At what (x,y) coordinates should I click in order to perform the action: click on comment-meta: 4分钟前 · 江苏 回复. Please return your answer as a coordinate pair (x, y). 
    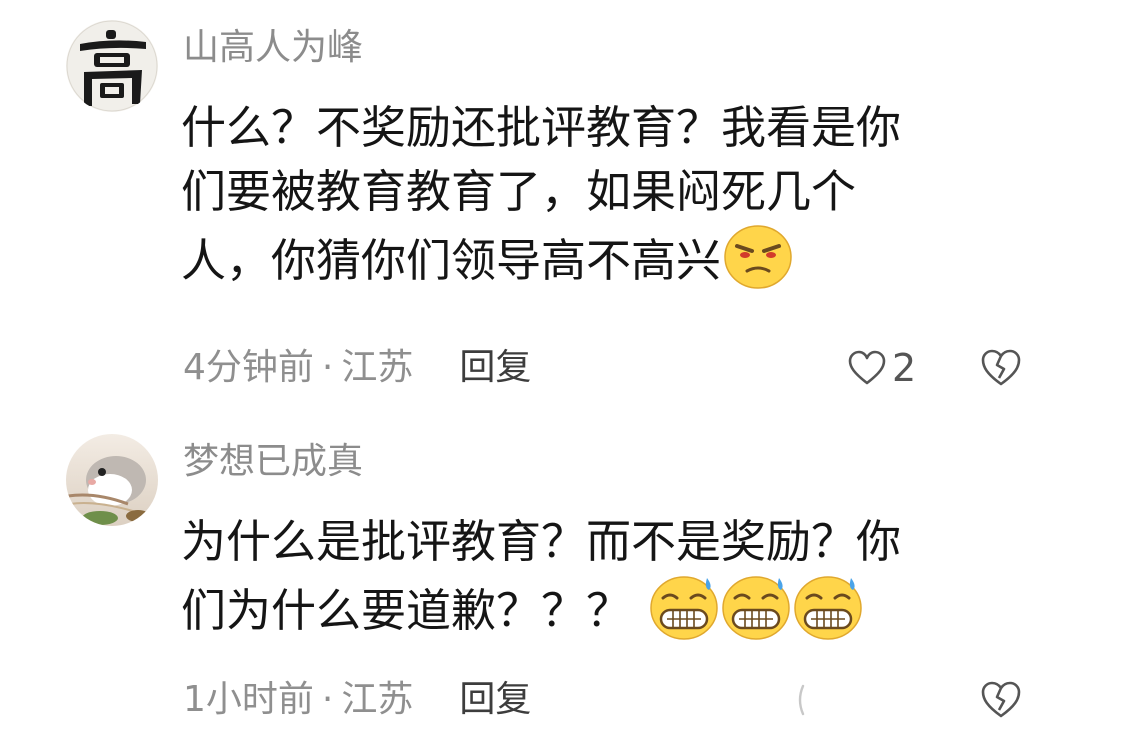
    Looking at the image, I should click on (357, 368).